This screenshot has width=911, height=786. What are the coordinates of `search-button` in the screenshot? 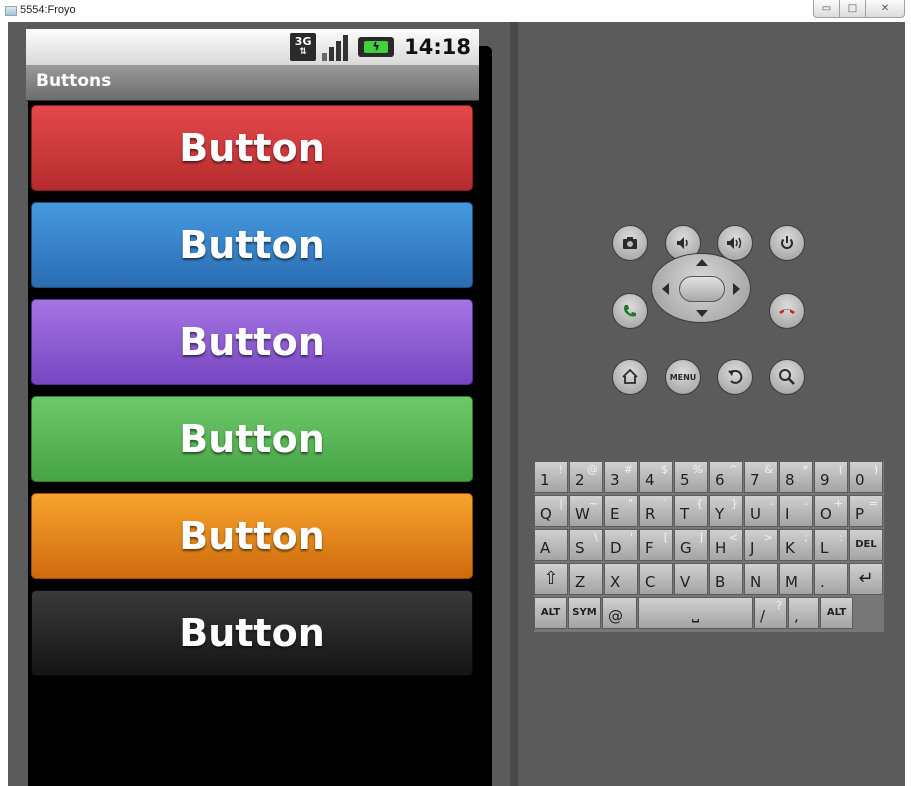 It's located at (787, 377).